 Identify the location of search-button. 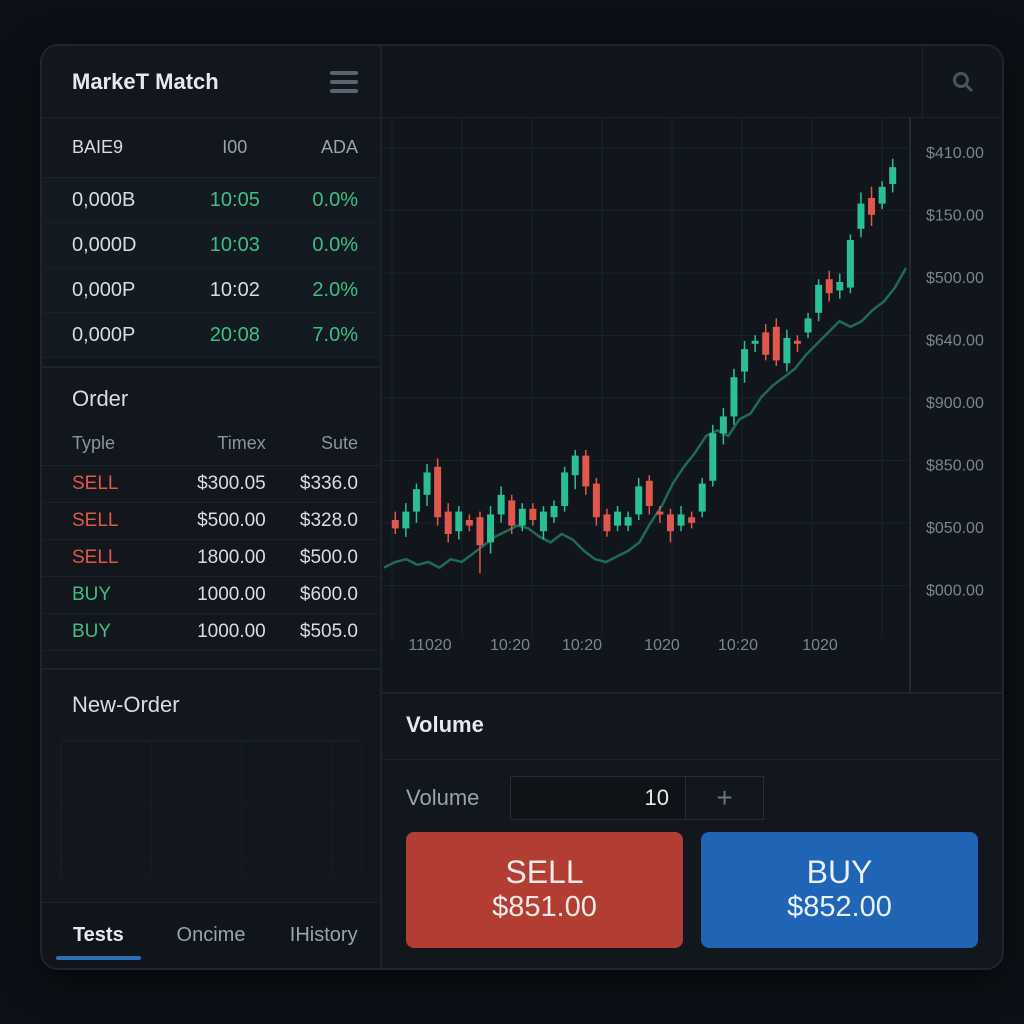
(962, 82).